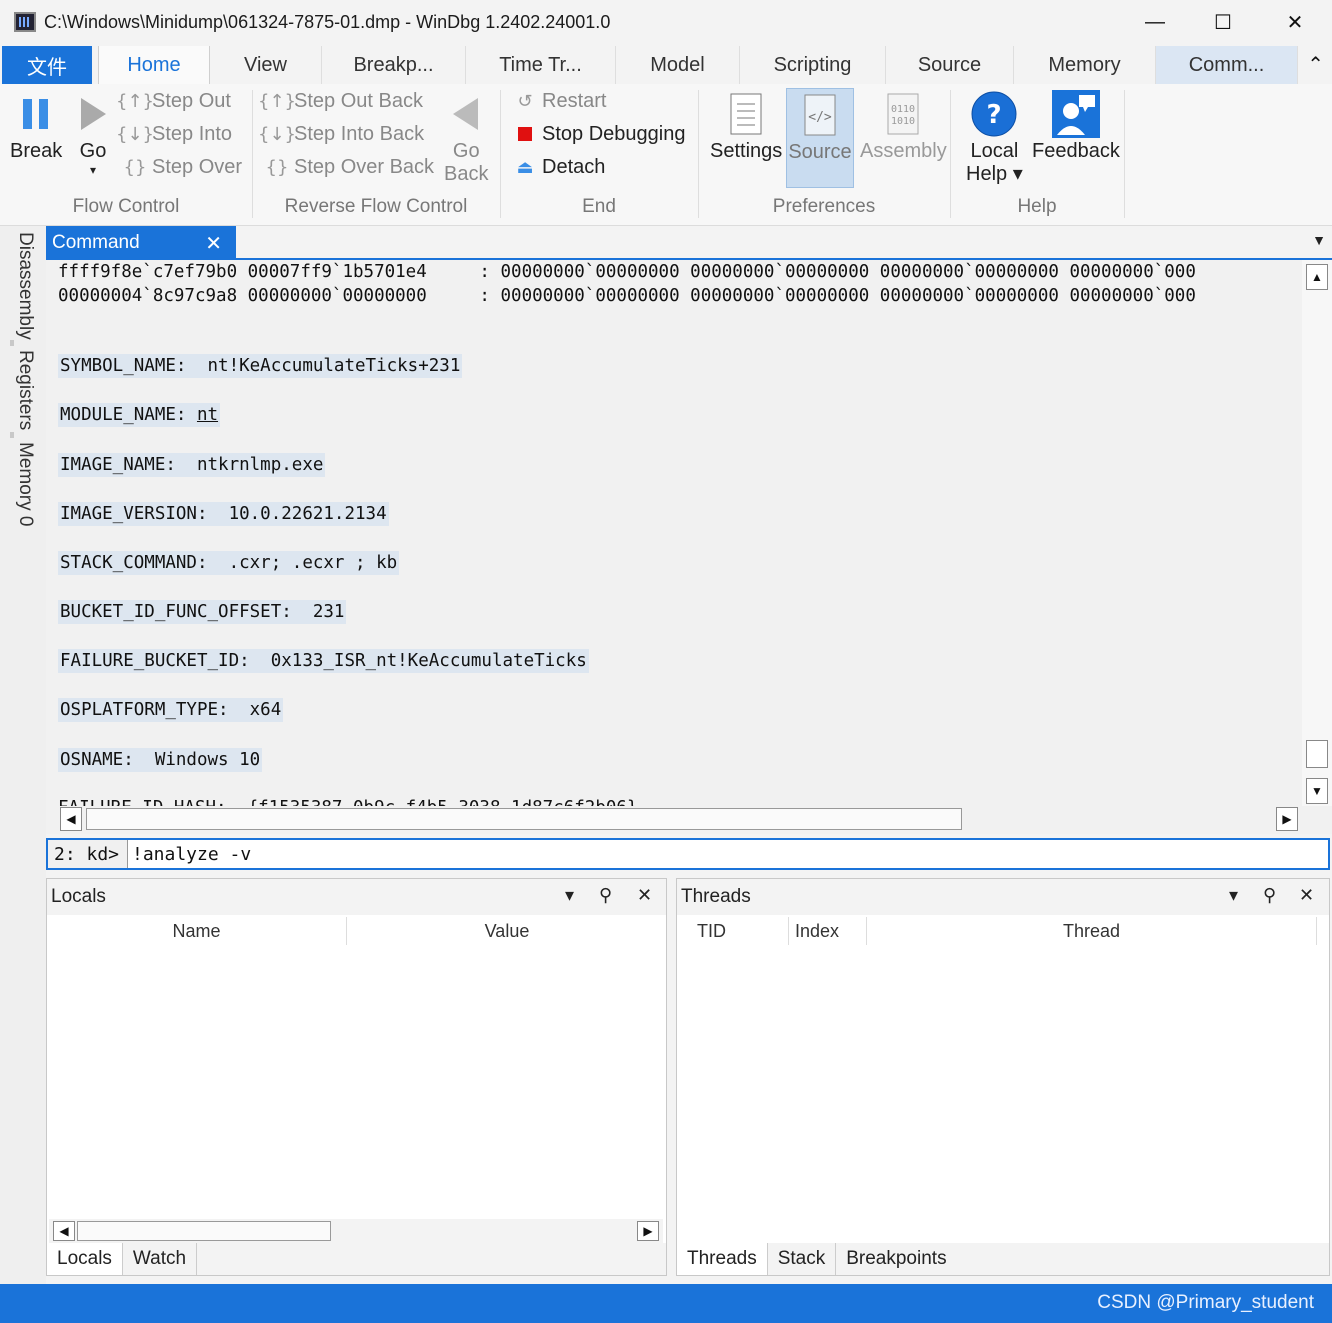 The height and width of the screenshot is (1323, 1332). I want to click on column-header-thread: Thread, so click(1092, 931).